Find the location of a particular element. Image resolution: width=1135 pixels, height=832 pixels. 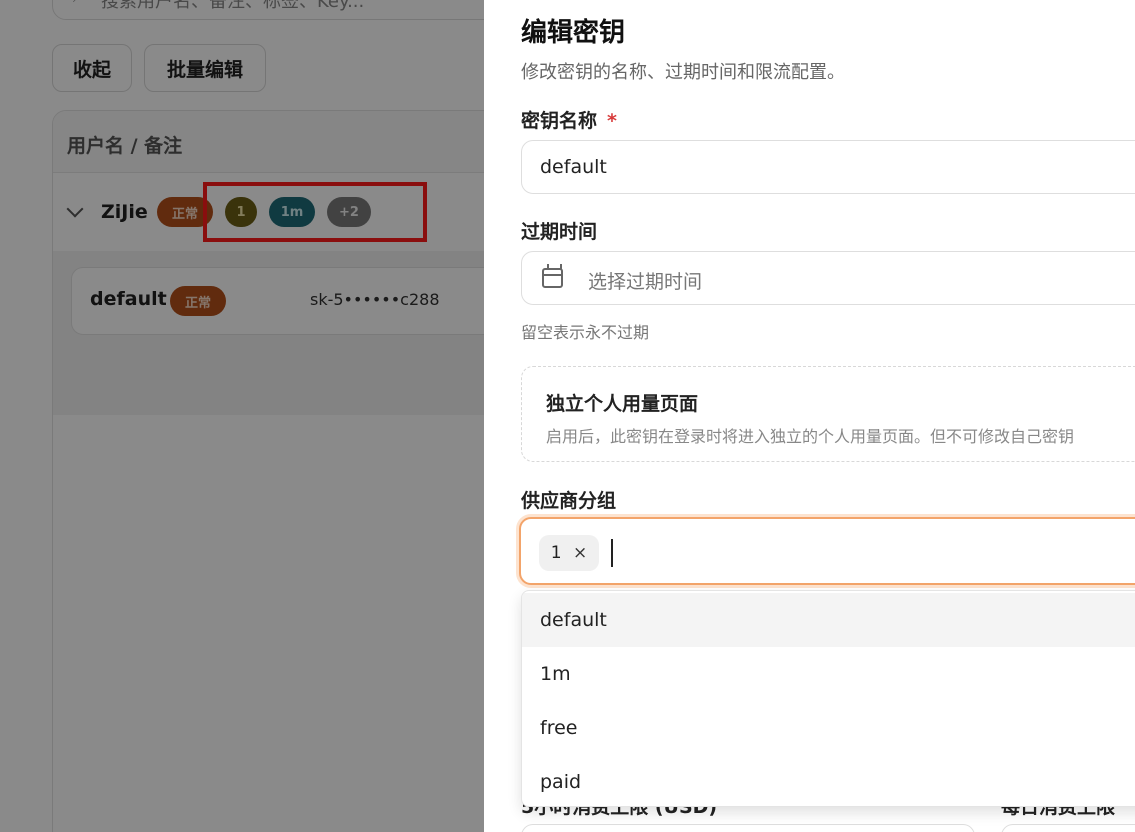

option-label: paid is located at coordinates (561, 782).